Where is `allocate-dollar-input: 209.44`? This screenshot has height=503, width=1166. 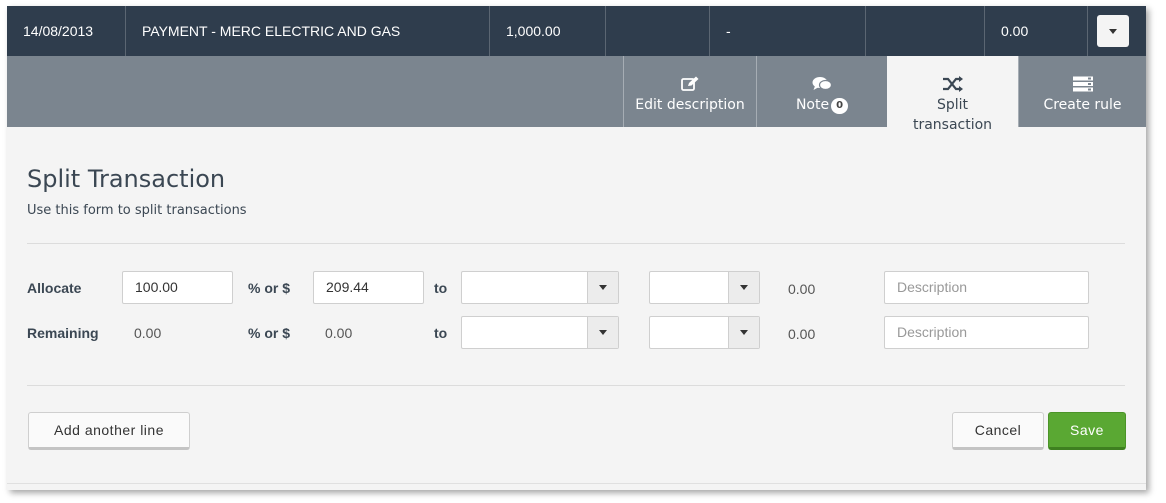
allocate-dollar-input: 209.44 is located at coordinates (368, 287).